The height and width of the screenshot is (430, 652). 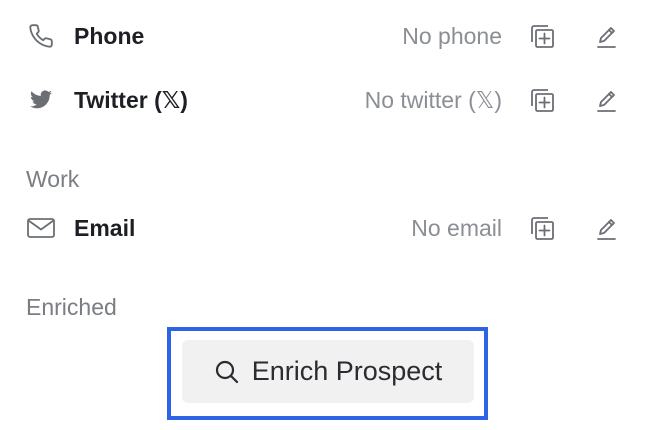 What do you see at coordinates (71, 307) in the screenshot?
I see `section-heading-enriched: Enriched` at bounding box center [71, 307].